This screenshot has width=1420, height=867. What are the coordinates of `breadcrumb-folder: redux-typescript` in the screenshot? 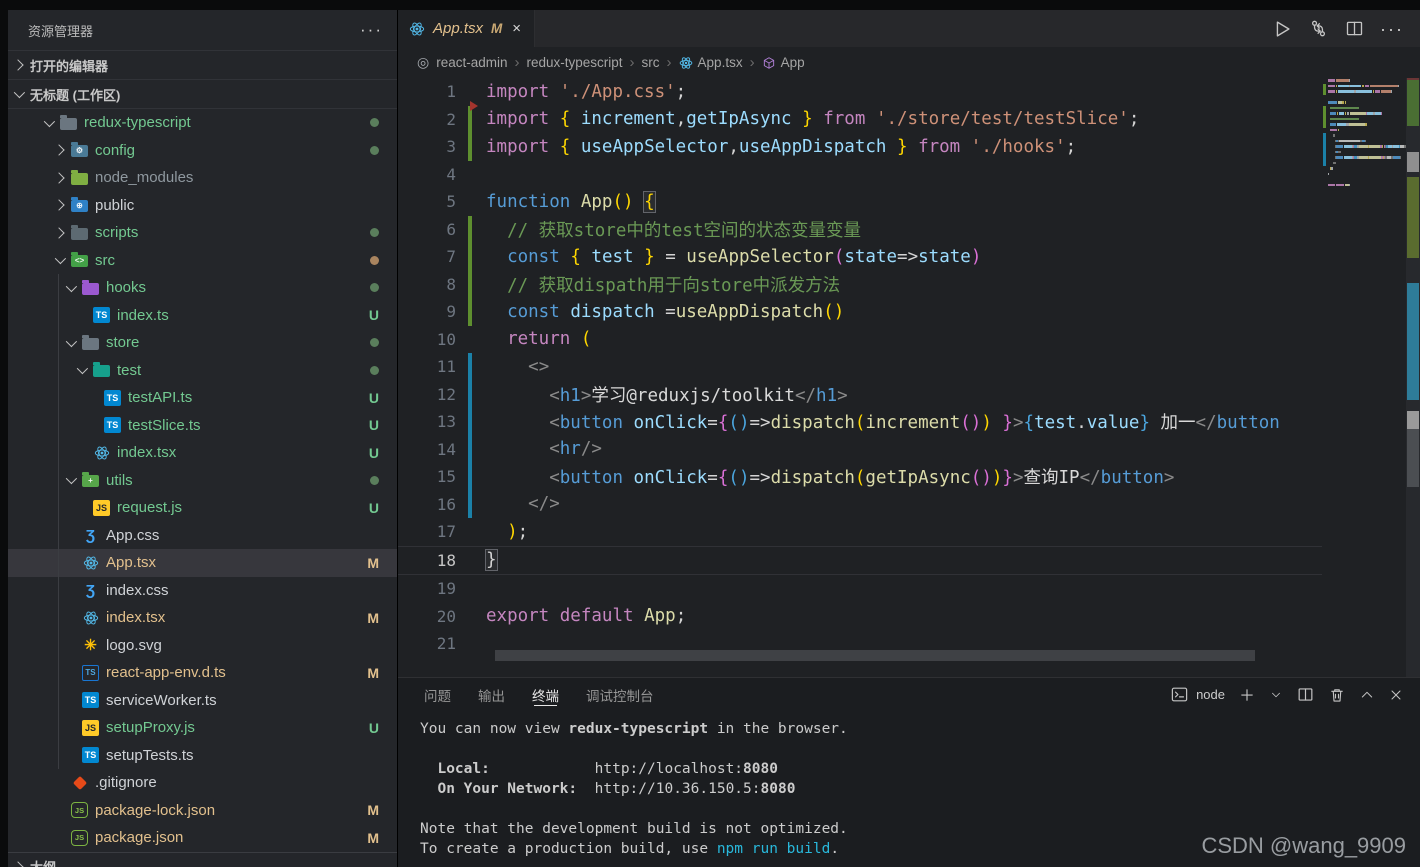 It's located at (575, 62).